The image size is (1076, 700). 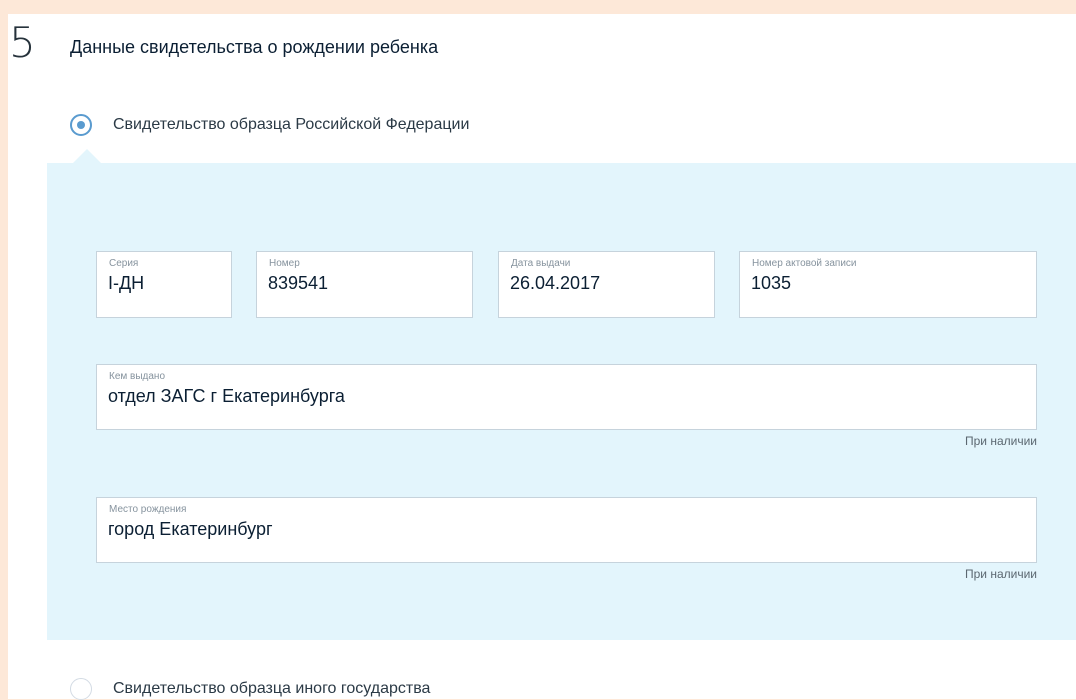 I want to click on number-value: 839541, so click(x=298, y=283).